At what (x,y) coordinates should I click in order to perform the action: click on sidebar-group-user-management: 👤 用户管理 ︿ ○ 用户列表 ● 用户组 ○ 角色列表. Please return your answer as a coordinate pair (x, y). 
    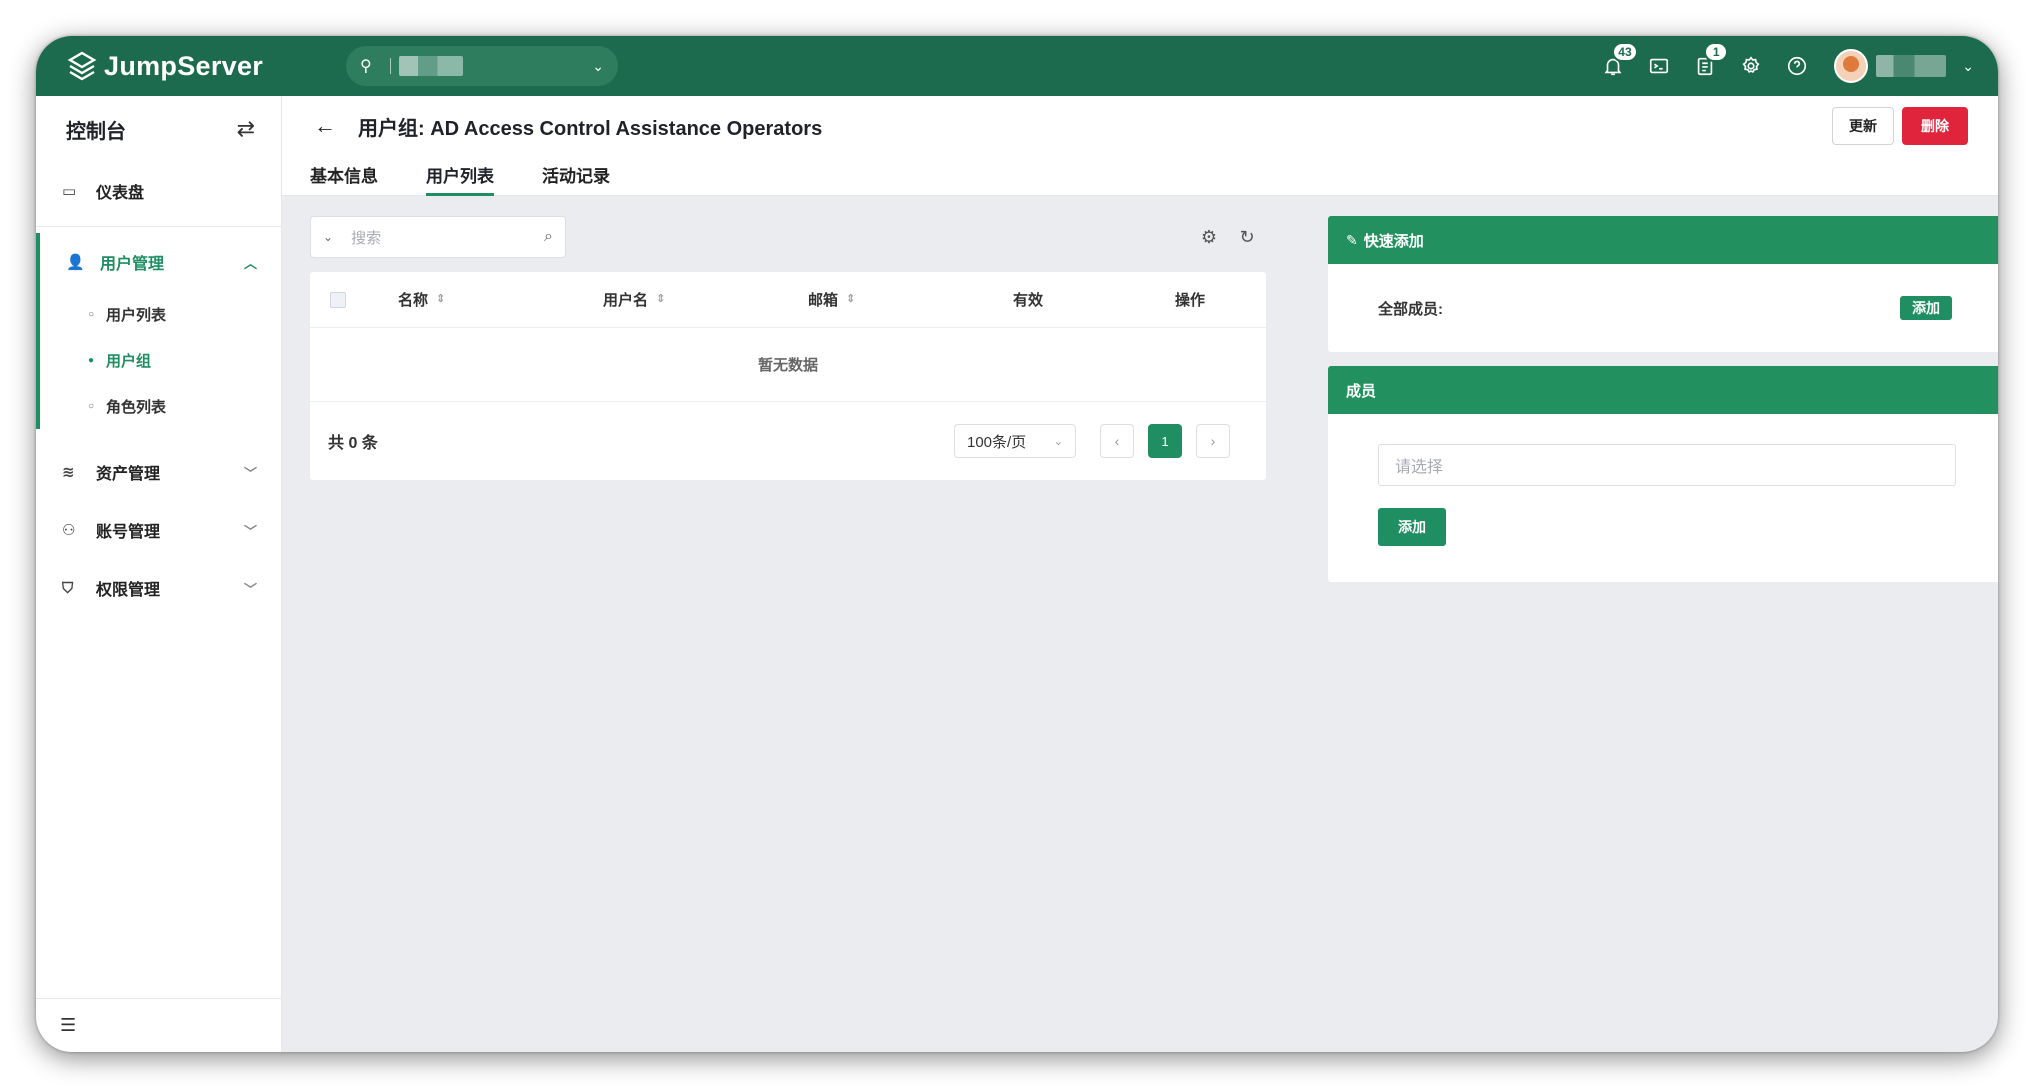
    Looking at the image, I should click on (158, 331).